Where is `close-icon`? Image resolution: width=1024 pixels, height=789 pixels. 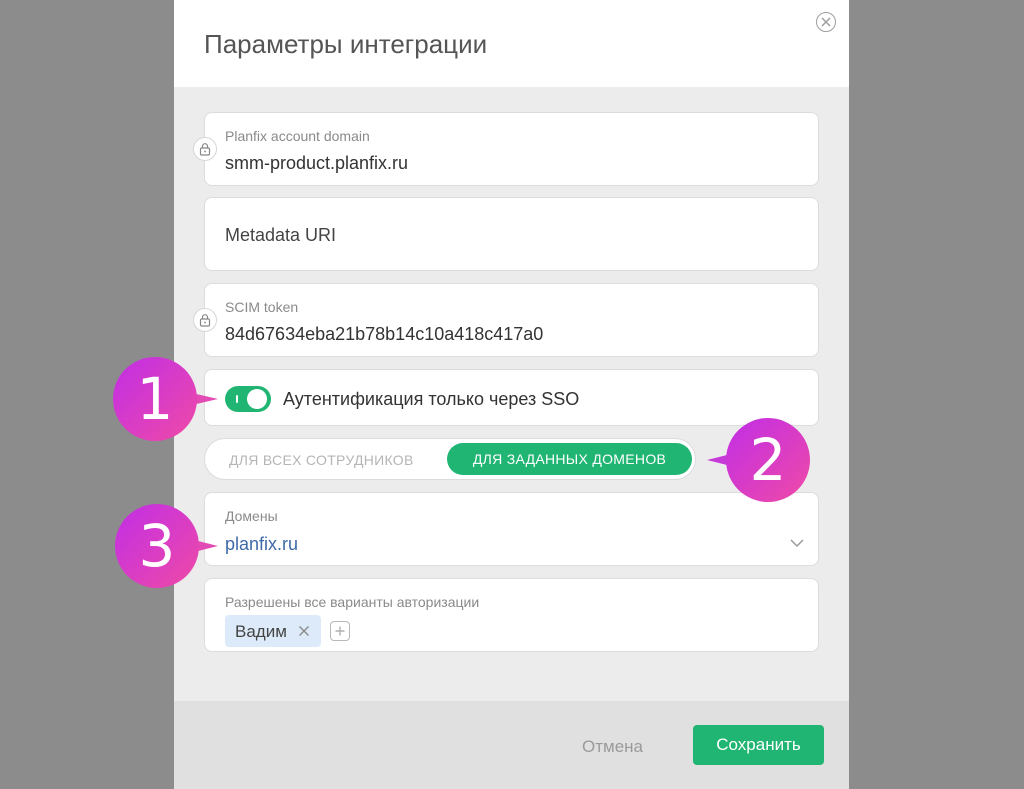 close-icon is located at coordinates (826, 22).